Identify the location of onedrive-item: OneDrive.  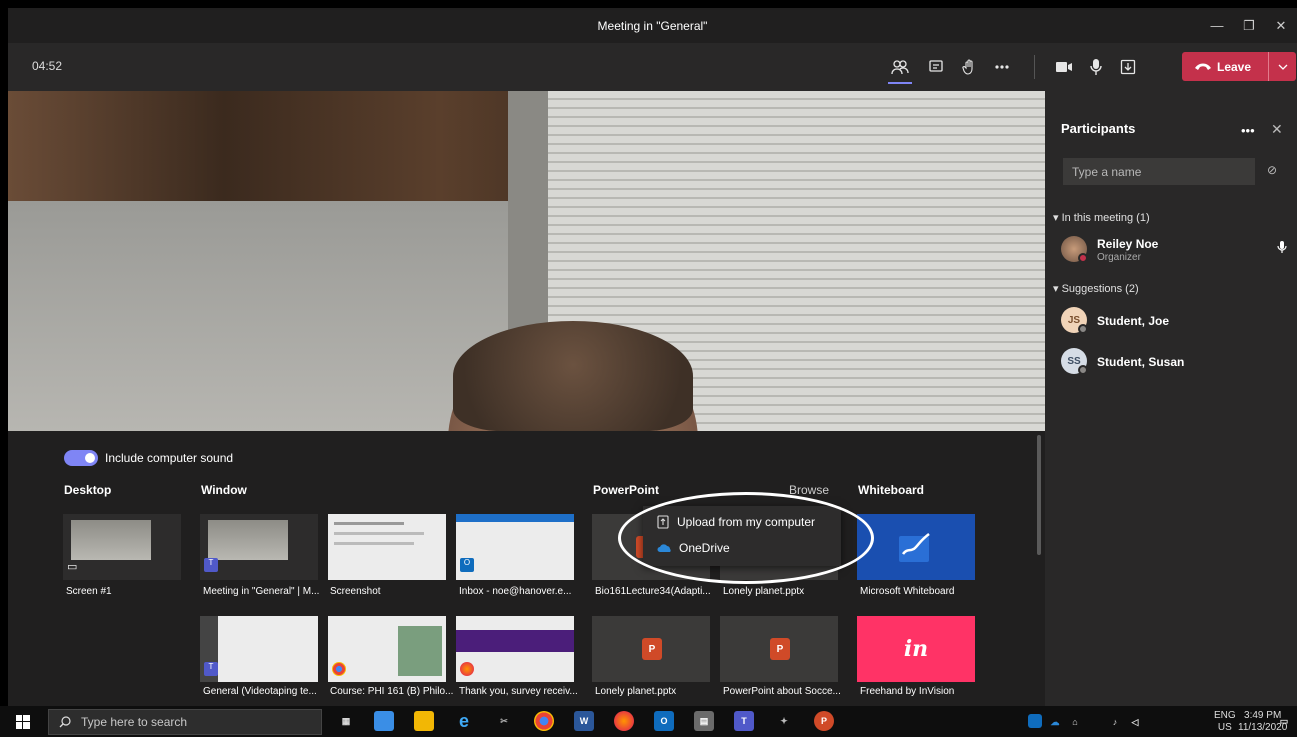
(693, 548).